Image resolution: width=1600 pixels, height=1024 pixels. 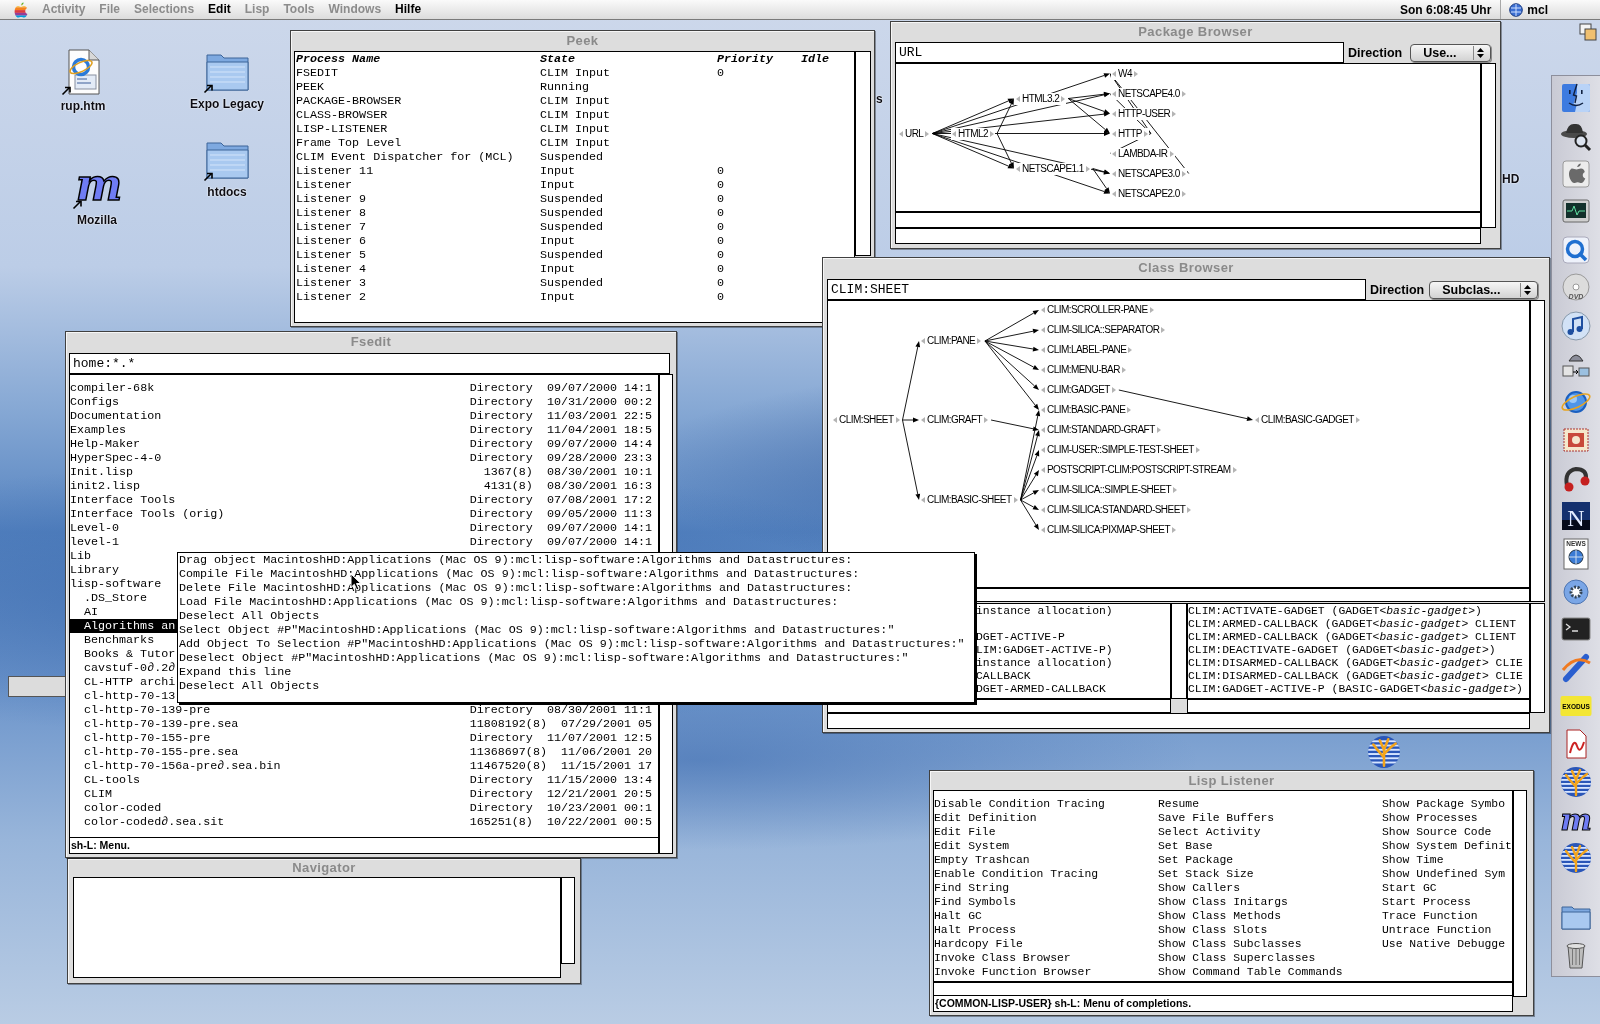 I want to click on column-header: Process Name, so click(x=338, y=59).